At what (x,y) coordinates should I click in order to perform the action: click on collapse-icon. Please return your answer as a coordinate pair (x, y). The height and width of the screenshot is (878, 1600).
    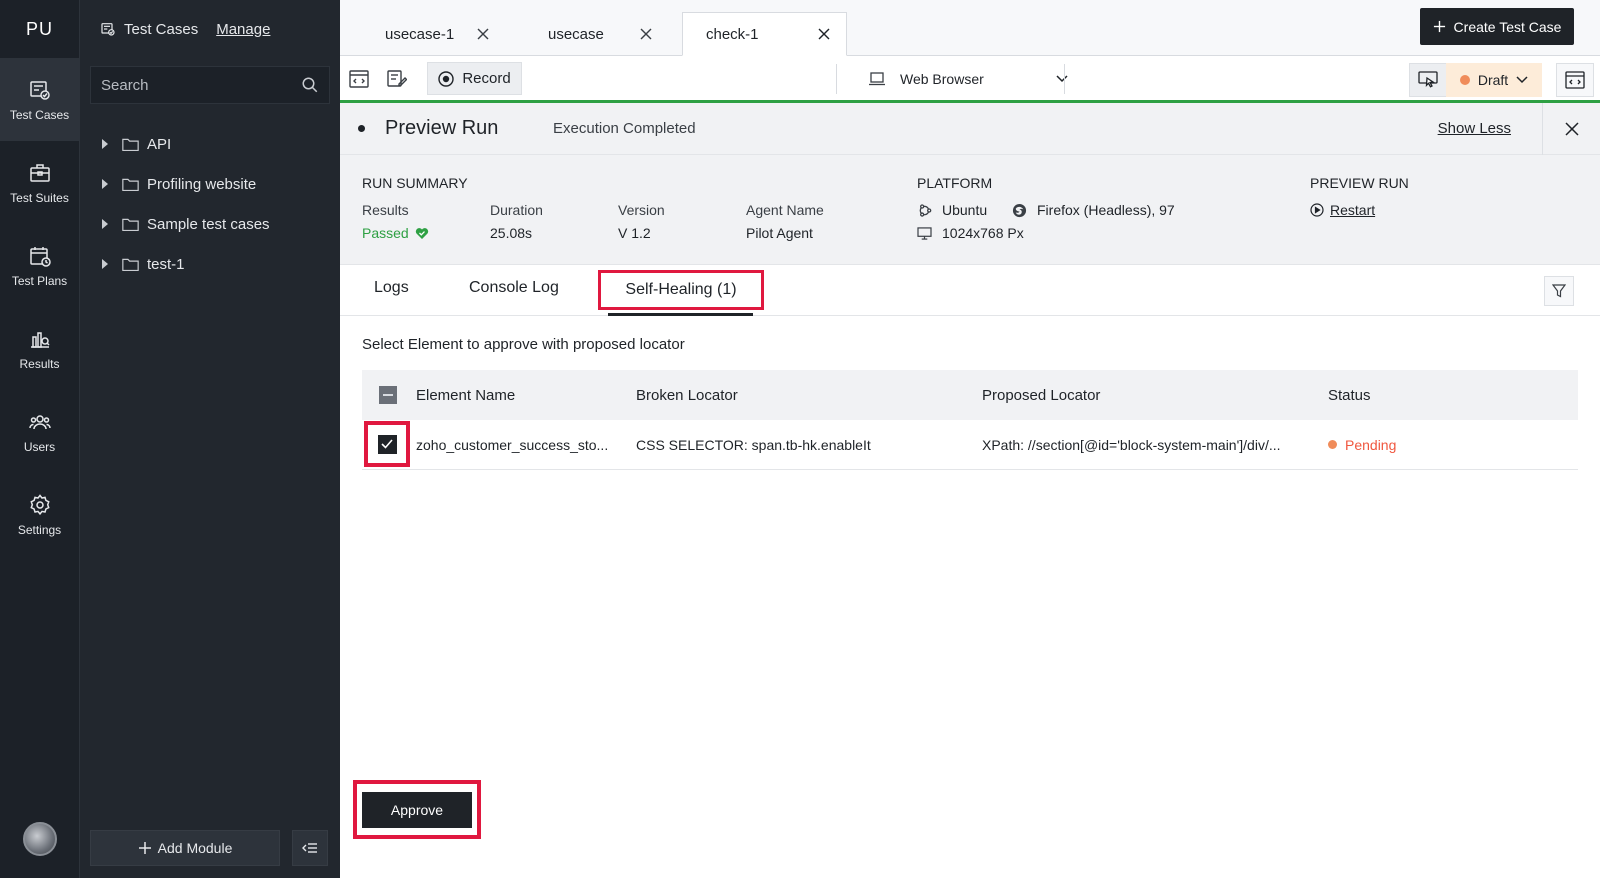
    Looking at the image, I should click on (310, 848).